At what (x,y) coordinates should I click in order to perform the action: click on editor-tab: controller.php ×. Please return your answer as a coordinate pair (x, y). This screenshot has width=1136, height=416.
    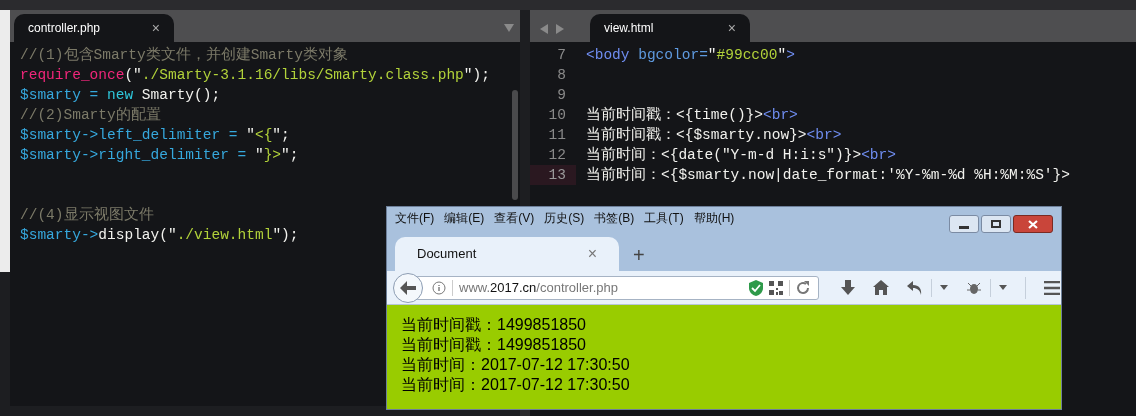
    Looking at the image, I should click on (94, 28).